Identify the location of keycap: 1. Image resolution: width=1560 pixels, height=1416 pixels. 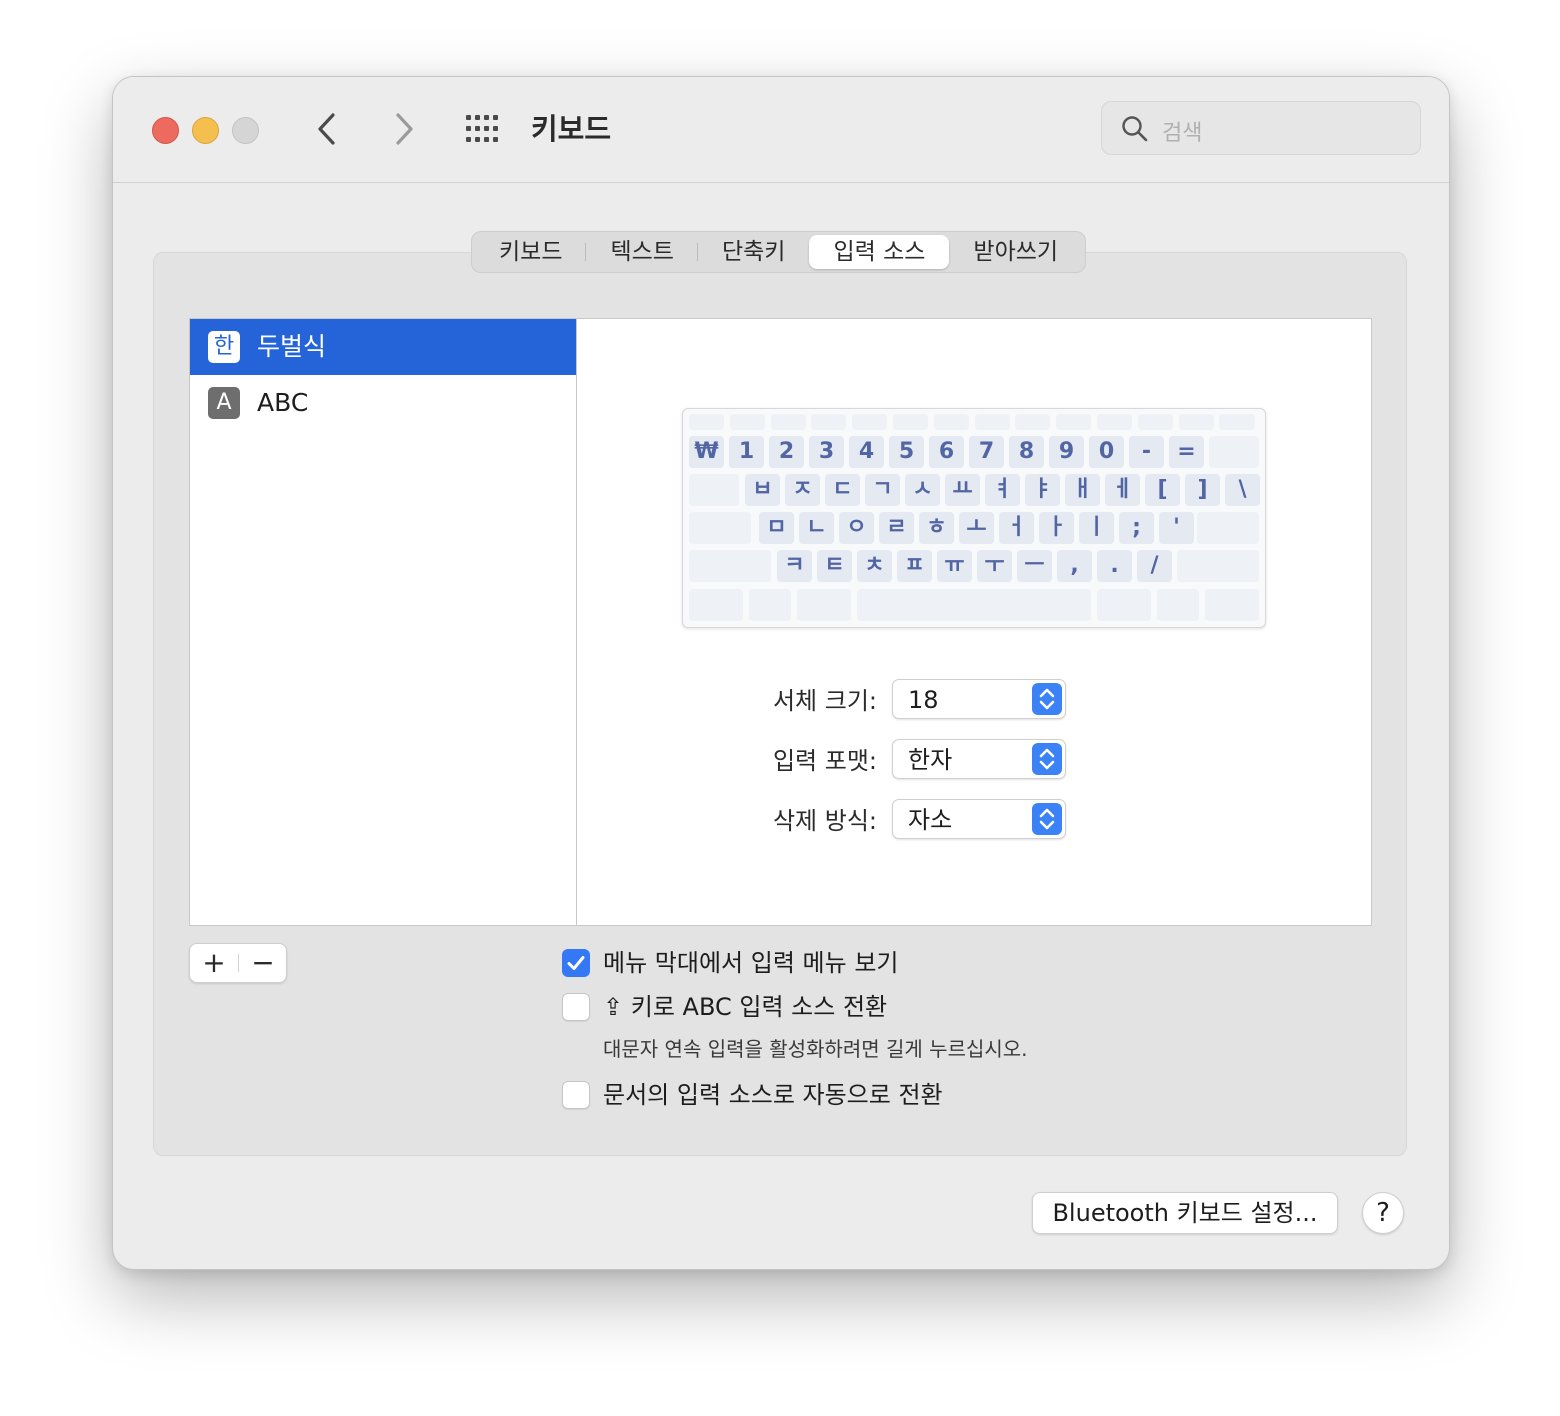
(746, 452).